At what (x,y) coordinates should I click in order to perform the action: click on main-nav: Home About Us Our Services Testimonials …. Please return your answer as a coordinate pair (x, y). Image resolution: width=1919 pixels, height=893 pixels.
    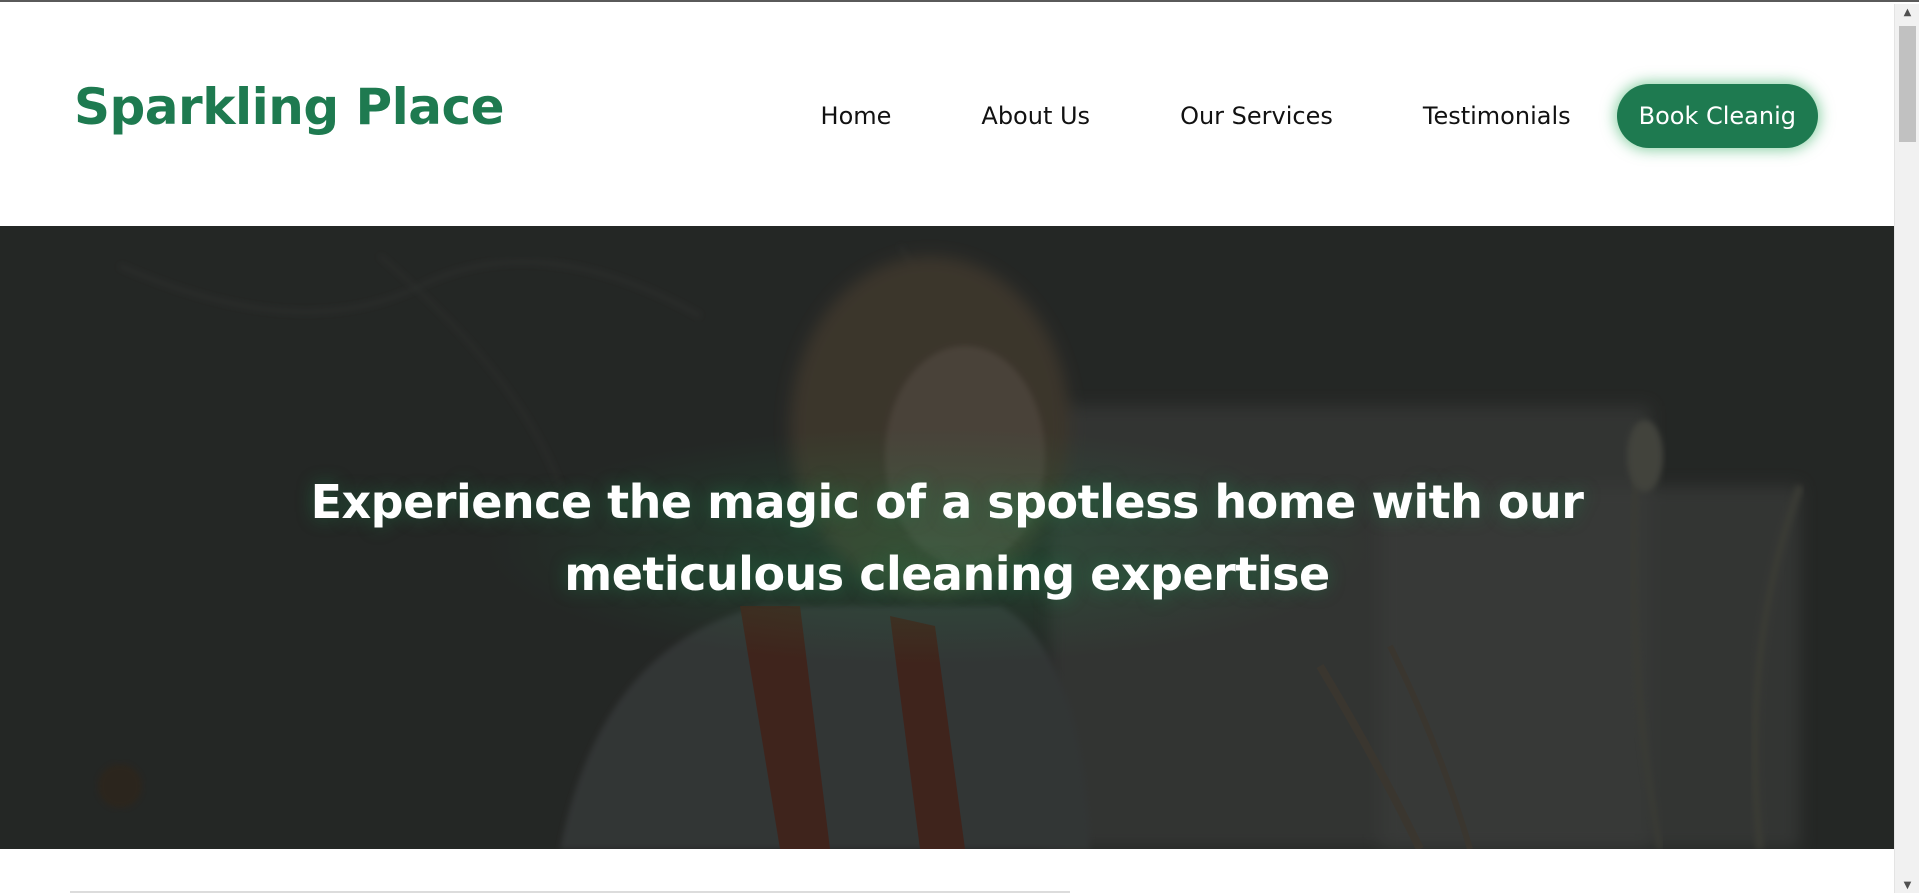
    Looking at the image, I should click on (1319, 116).